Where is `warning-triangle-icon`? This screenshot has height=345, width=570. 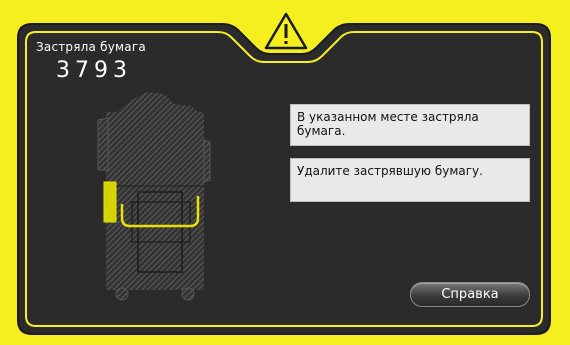 warning-triangle-icon is located at coordinates (286, 31).